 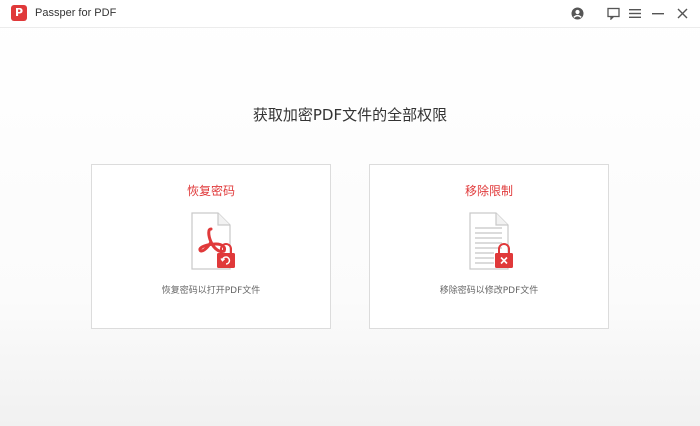 I want to click on account-icon, so click(x=577, y=13).